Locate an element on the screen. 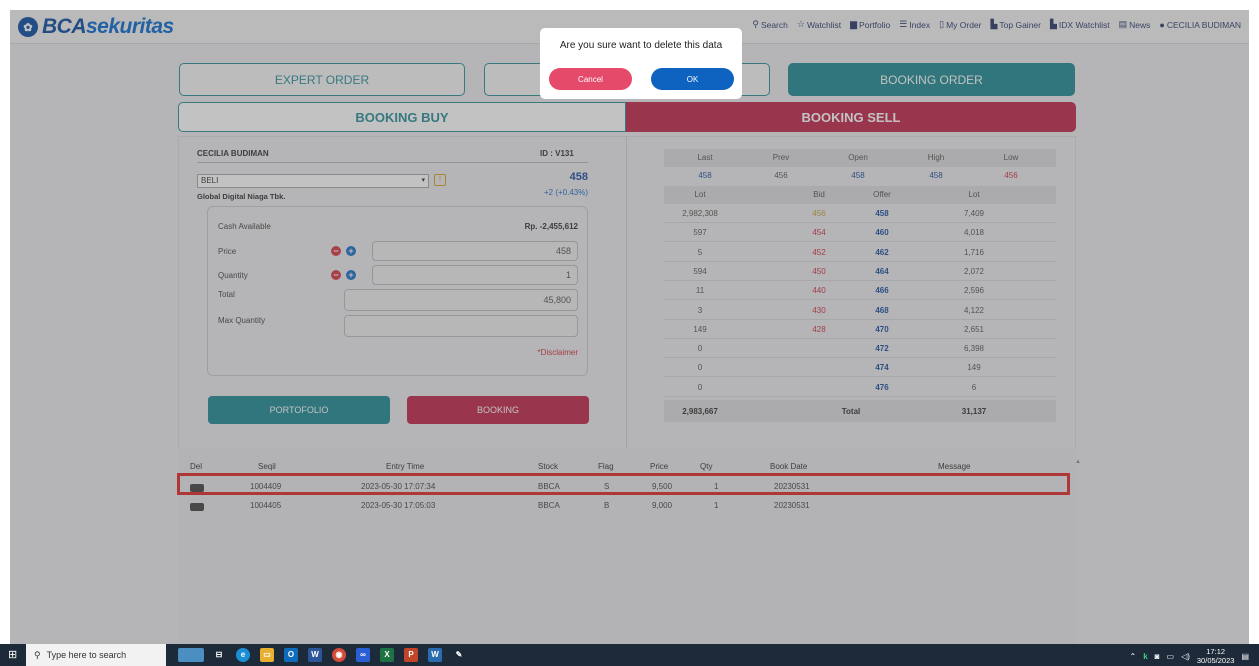 The height and width of the screenshot is (666, 1259). file-explorer-icon: ▭ is located at coordinates (267, 655).